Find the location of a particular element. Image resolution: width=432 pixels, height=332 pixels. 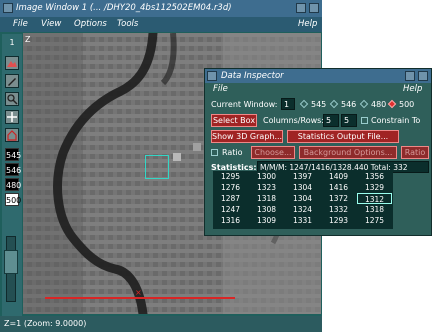

image-window-menubar: File View Options Tools Help is located at coordinates (161, 24).